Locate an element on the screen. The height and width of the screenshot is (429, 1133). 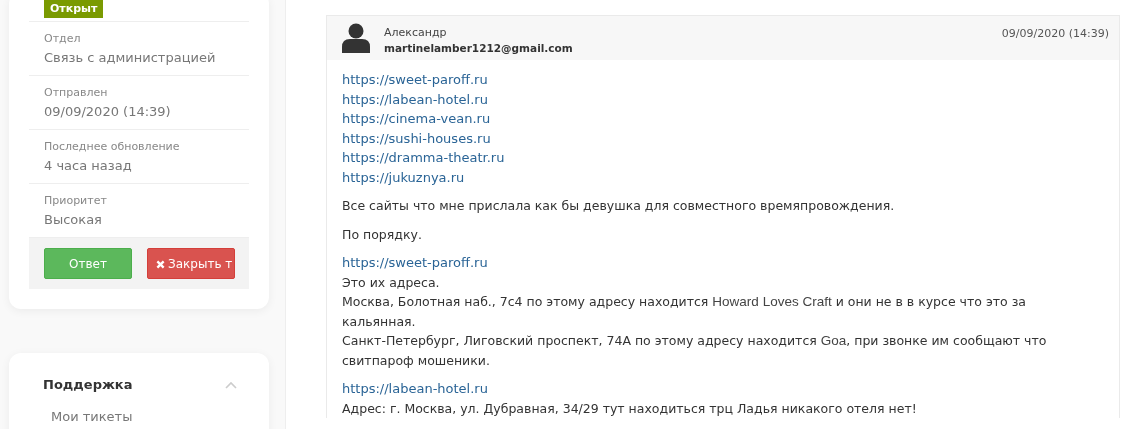
field-value: Связь с администрацией is located at coordinates (130, 58).